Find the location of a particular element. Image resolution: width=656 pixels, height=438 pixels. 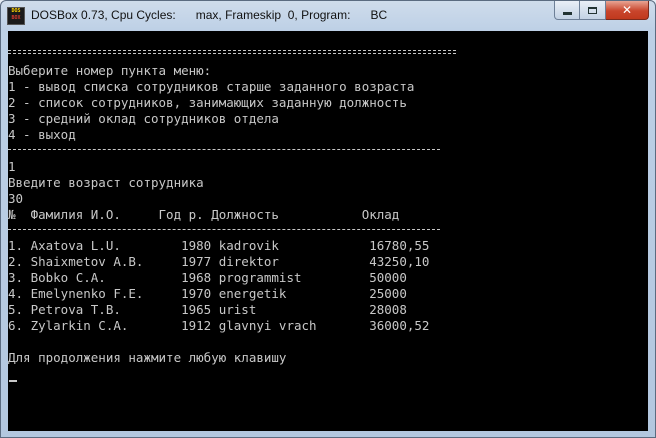

minimize-button is located at coordinates (567, 10).